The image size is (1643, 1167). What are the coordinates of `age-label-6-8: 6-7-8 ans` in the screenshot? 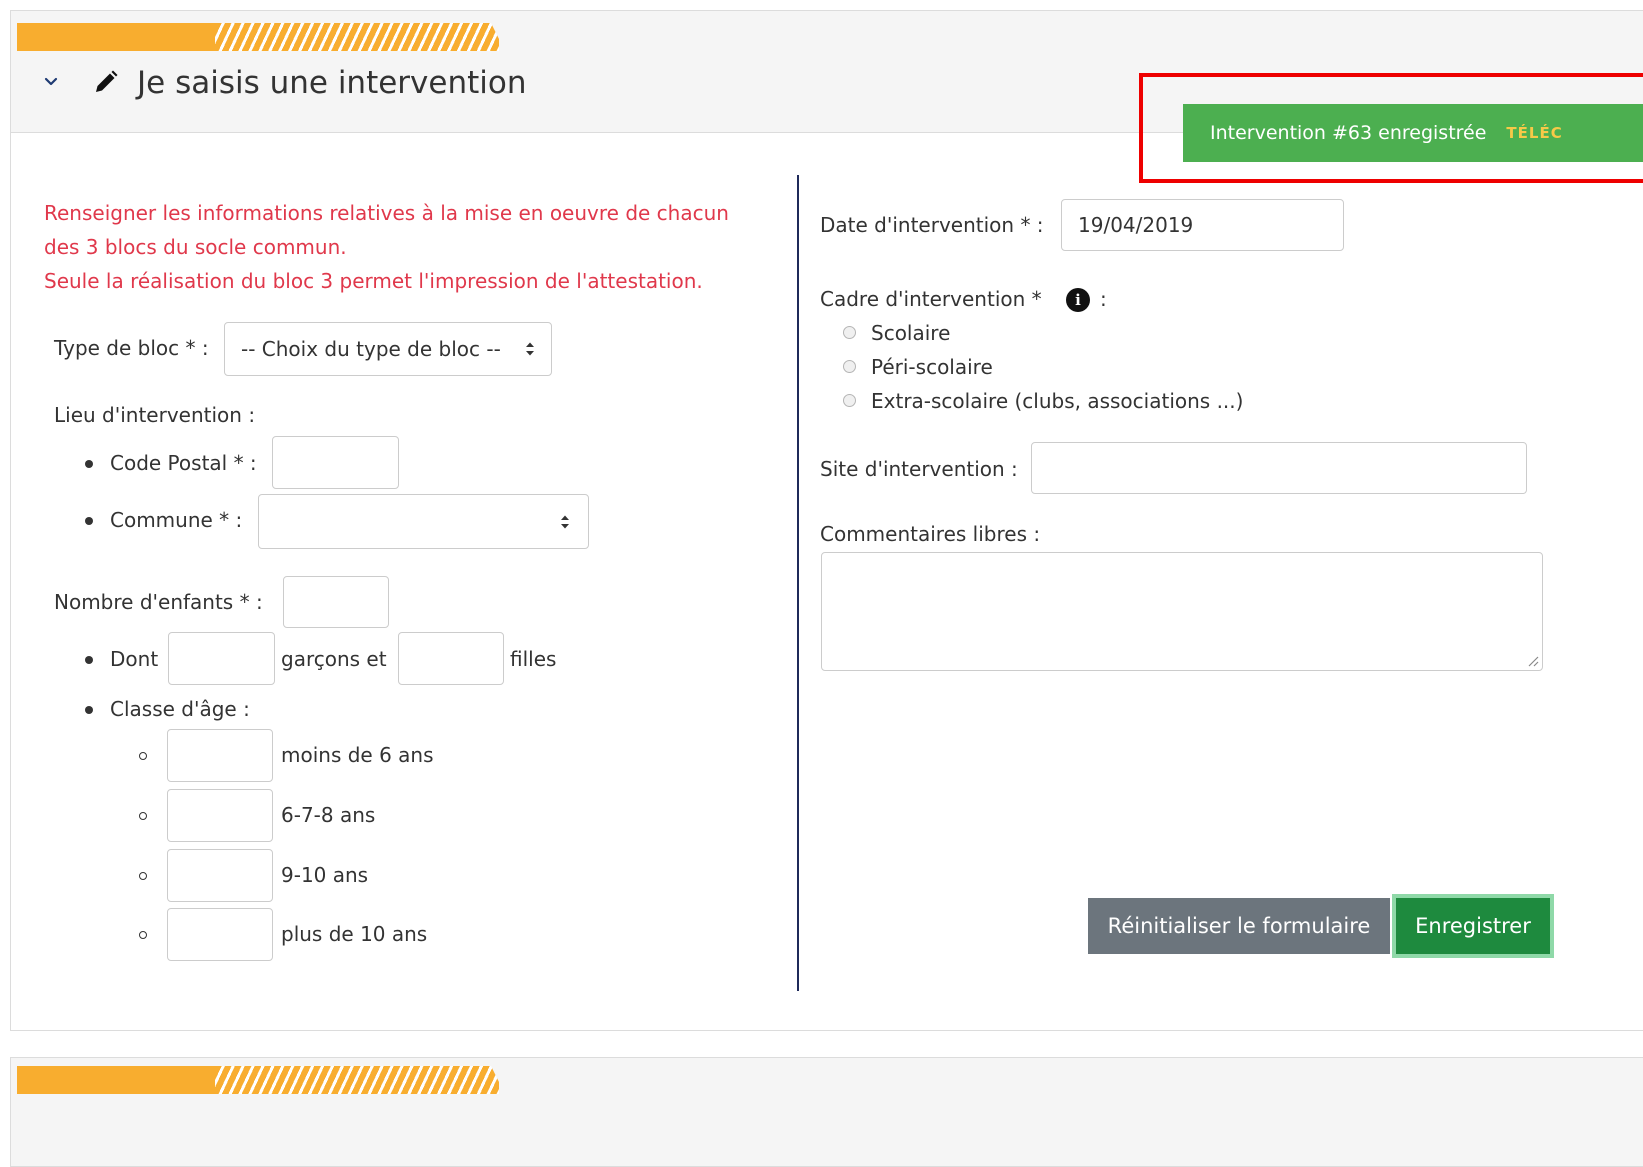 It's located at (328, 815).